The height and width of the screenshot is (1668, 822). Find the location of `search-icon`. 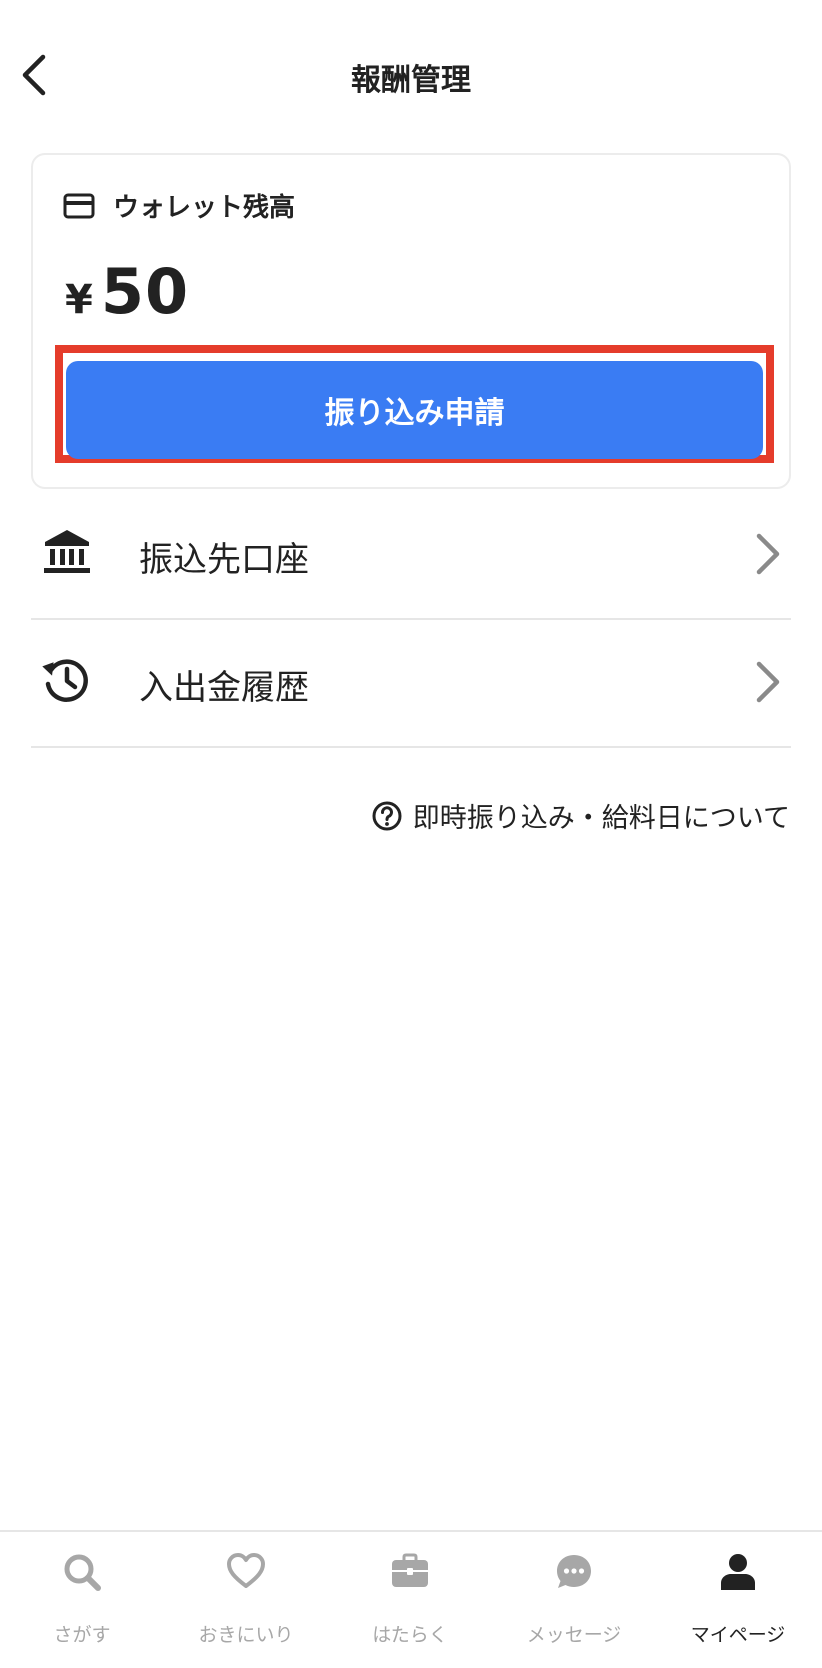

search-icon is located at coordinates (82, 1572).